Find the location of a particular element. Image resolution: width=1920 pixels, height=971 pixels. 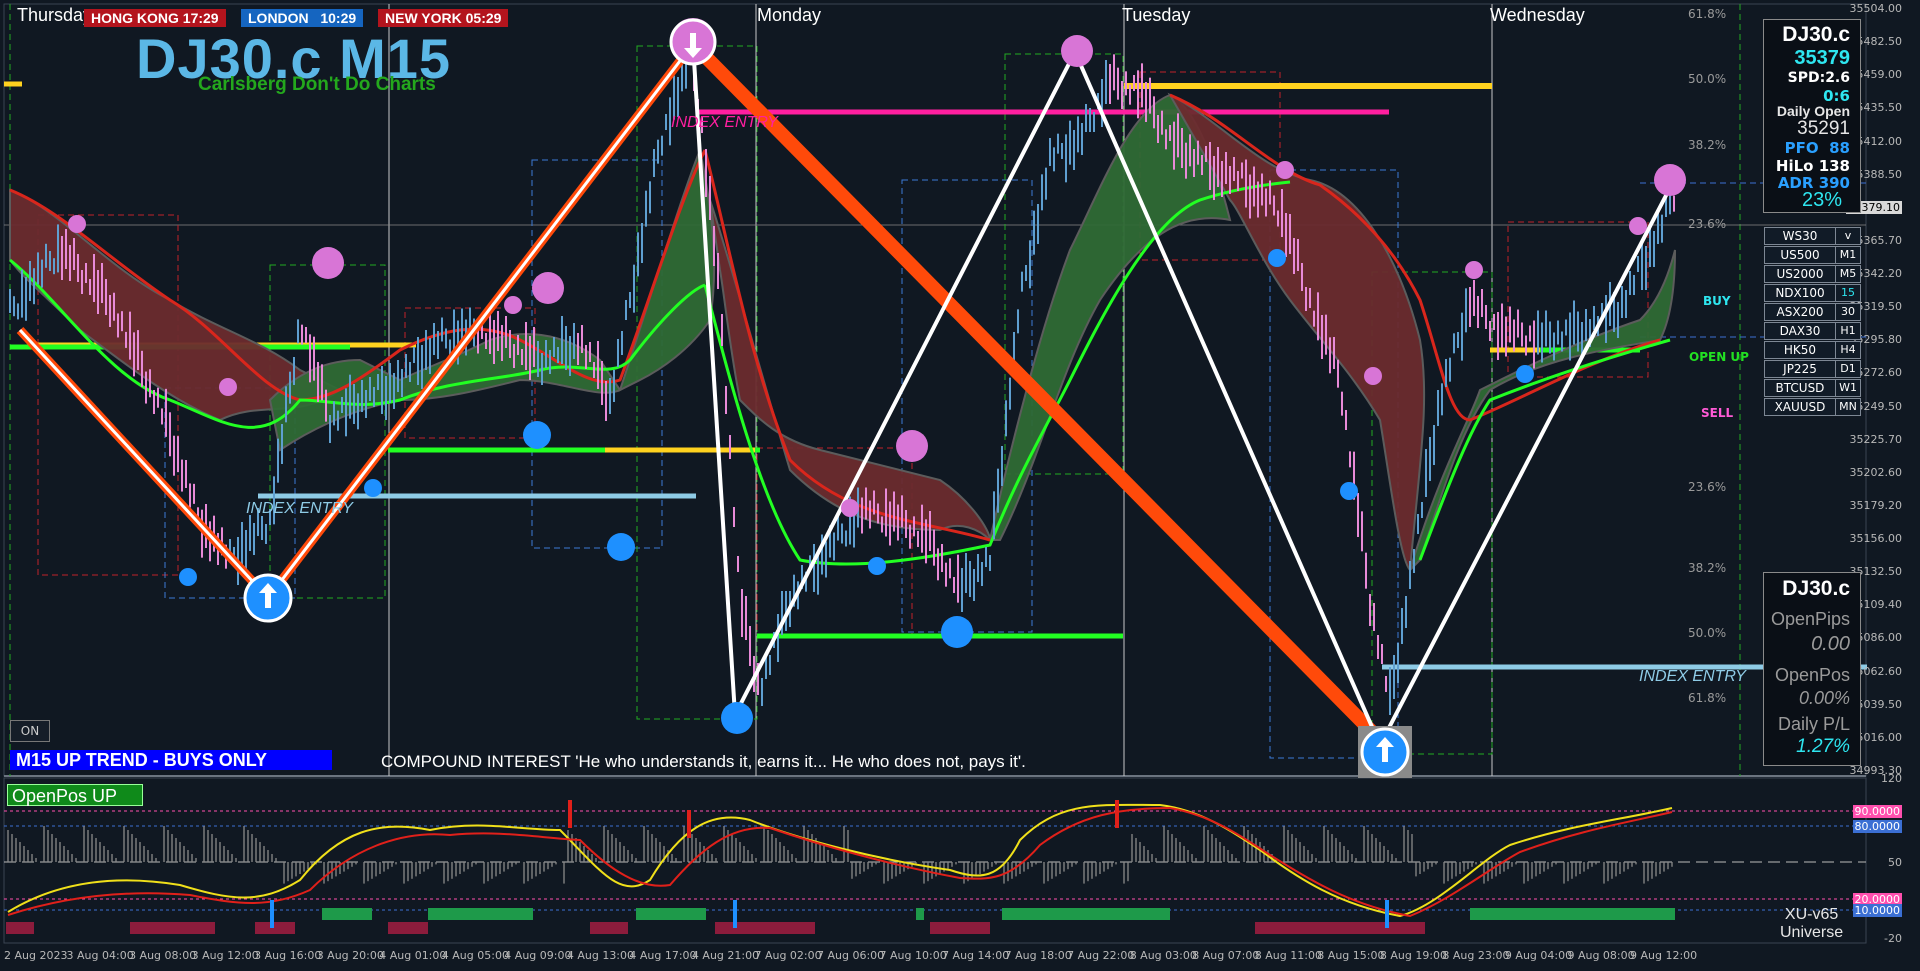

clock-city: NEW YORK is located at coordinates (423, 18).